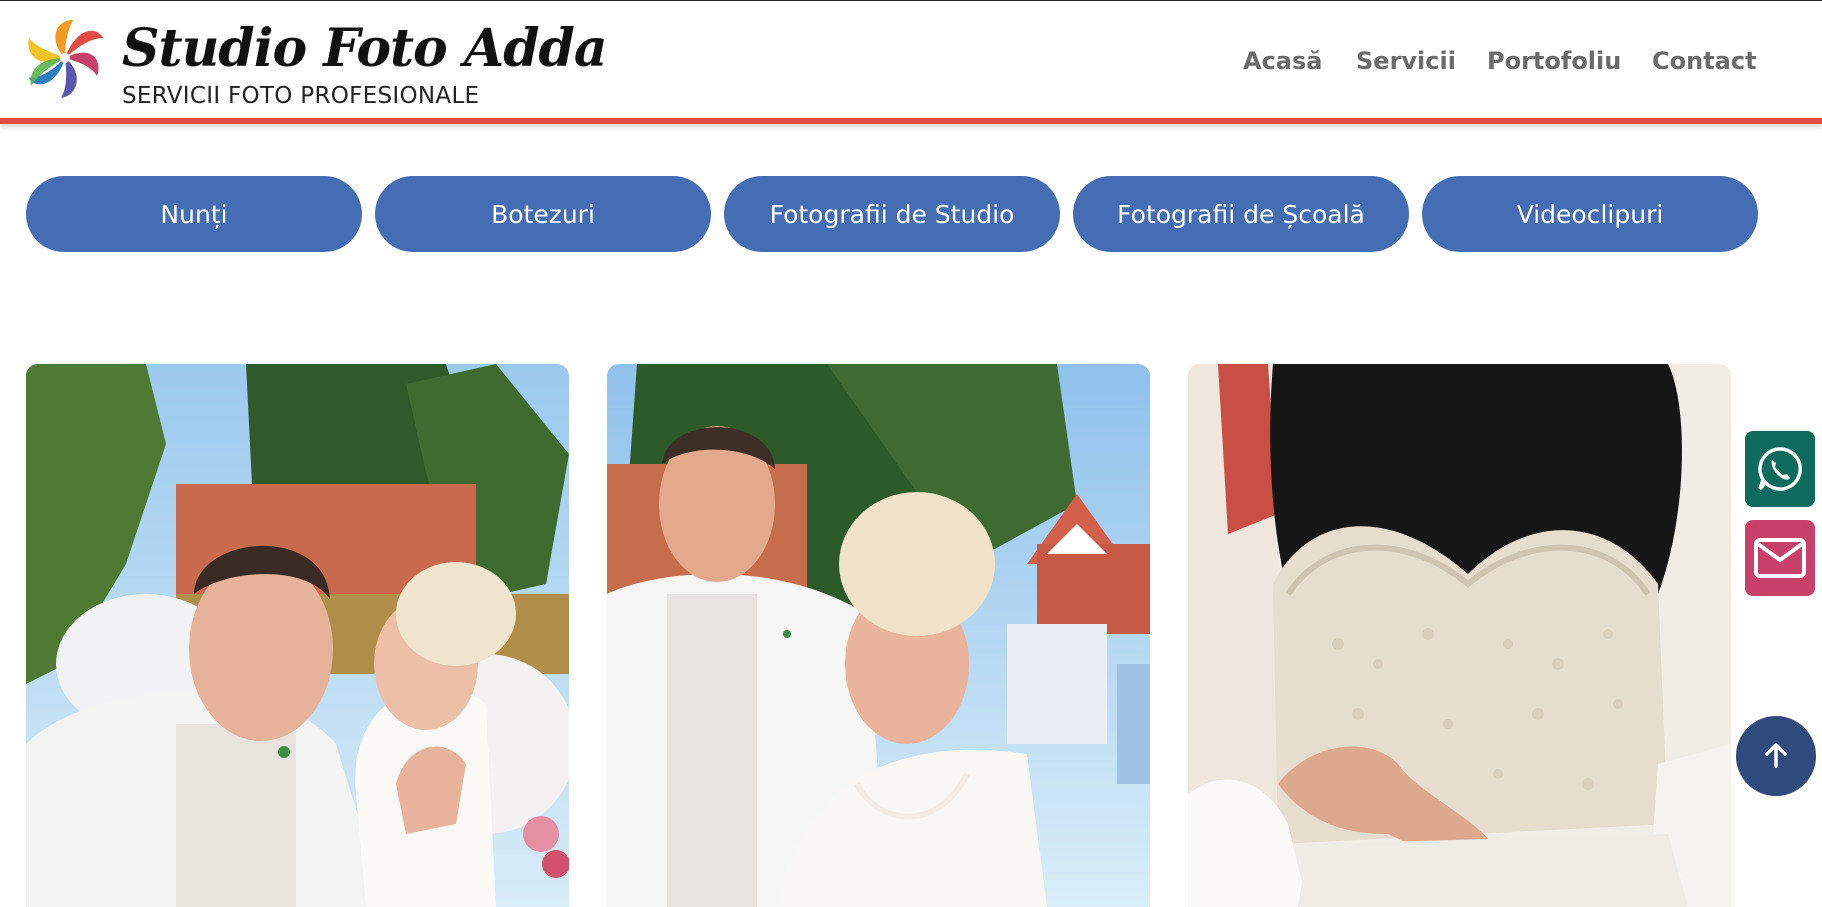 Image resolution: width=1822 pixels, height=907 pixels. I want to click on nav-link-acasa: Acasă, so click(1282, 61).